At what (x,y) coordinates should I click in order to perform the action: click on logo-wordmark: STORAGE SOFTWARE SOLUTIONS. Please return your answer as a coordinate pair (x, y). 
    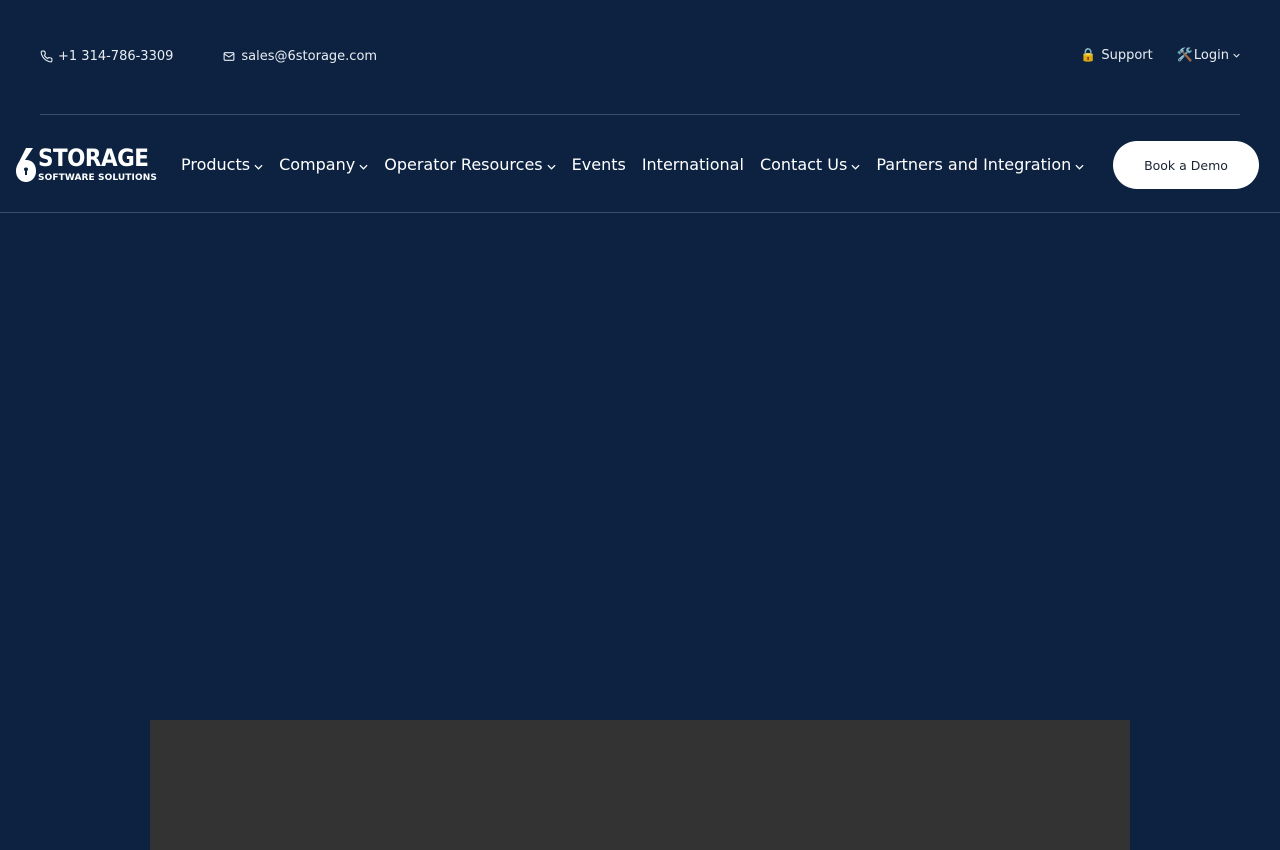
    Looking at the image, I should click on (97, 165).